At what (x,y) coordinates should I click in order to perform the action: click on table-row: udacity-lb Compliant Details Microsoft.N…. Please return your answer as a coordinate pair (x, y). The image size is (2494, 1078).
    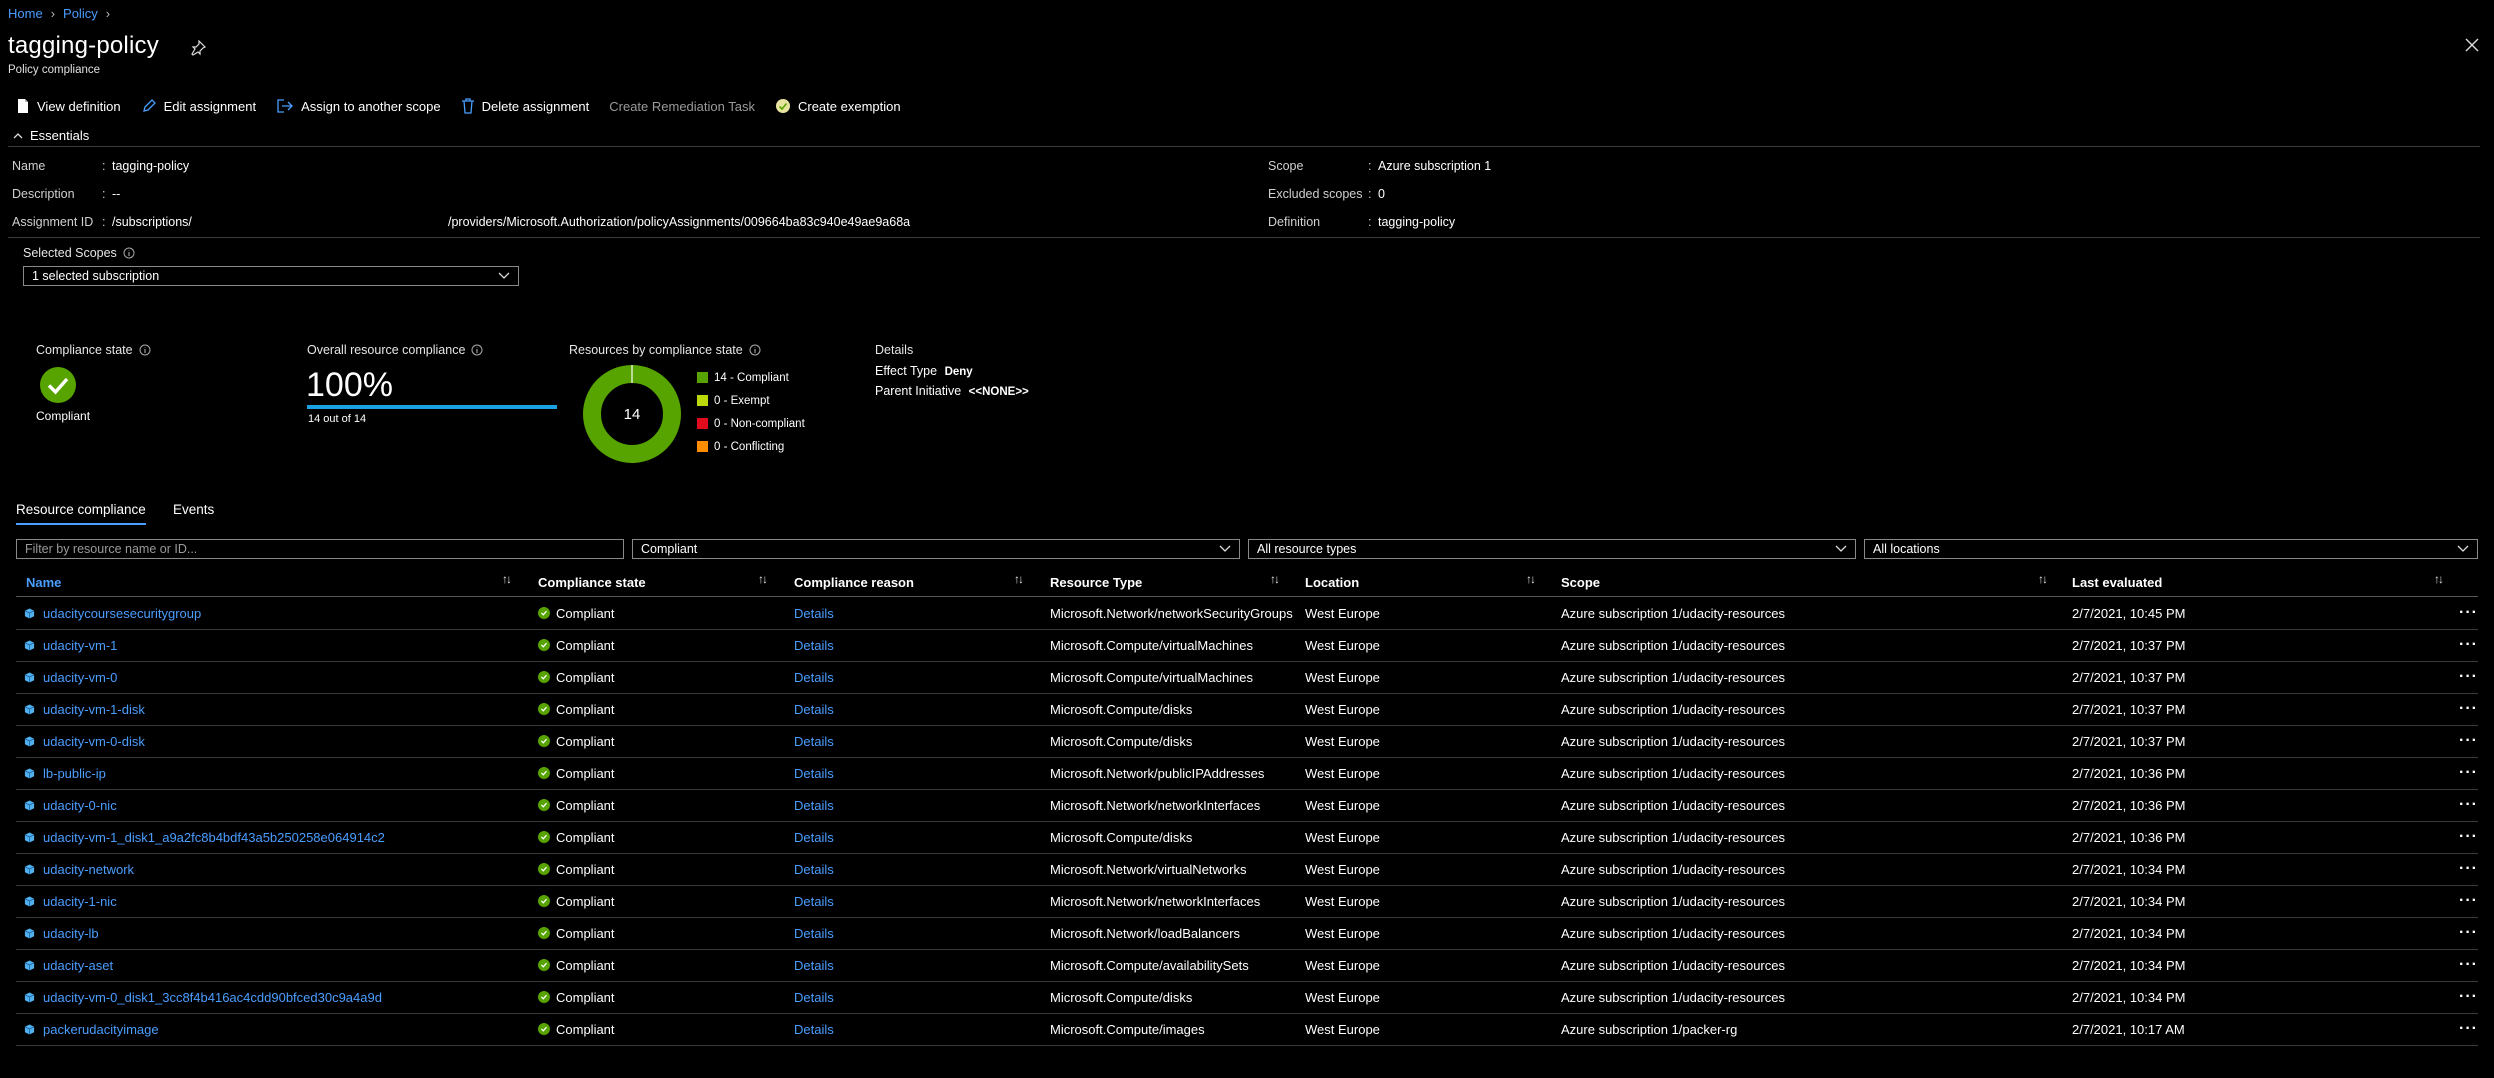
    Looking at the image, I should click on (1247, 933).